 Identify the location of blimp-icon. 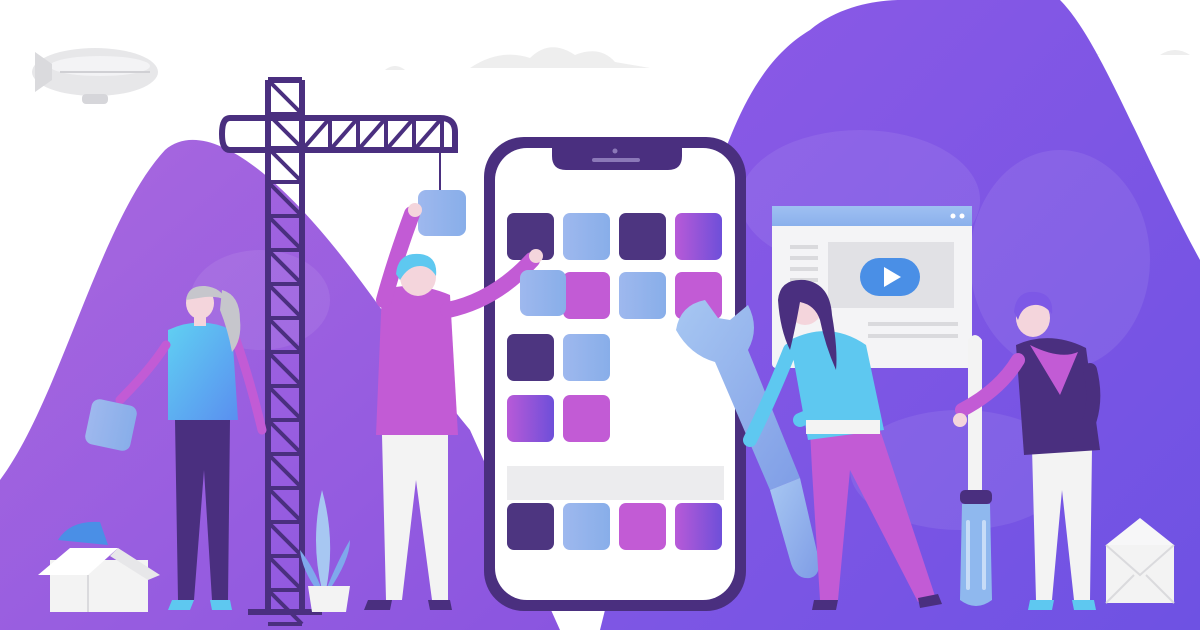
(95, 76).